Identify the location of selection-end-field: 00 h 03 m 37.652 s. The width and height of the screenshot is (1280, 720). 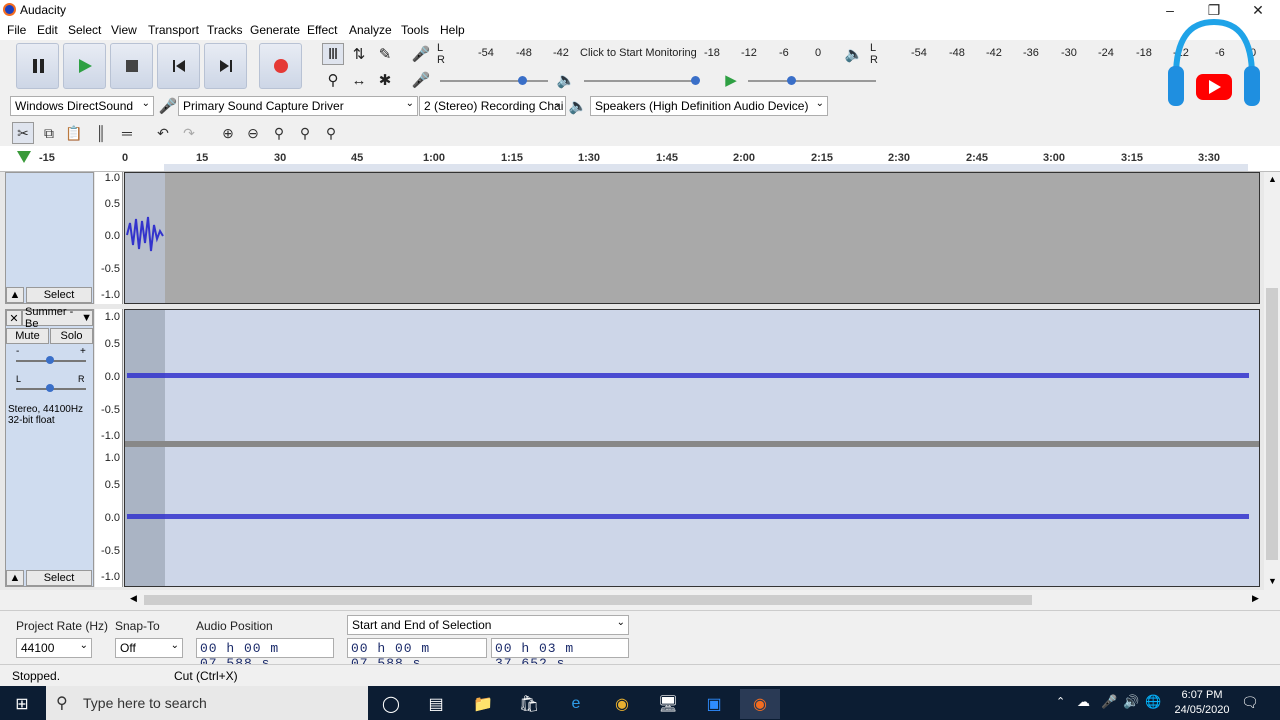
(560, 654).